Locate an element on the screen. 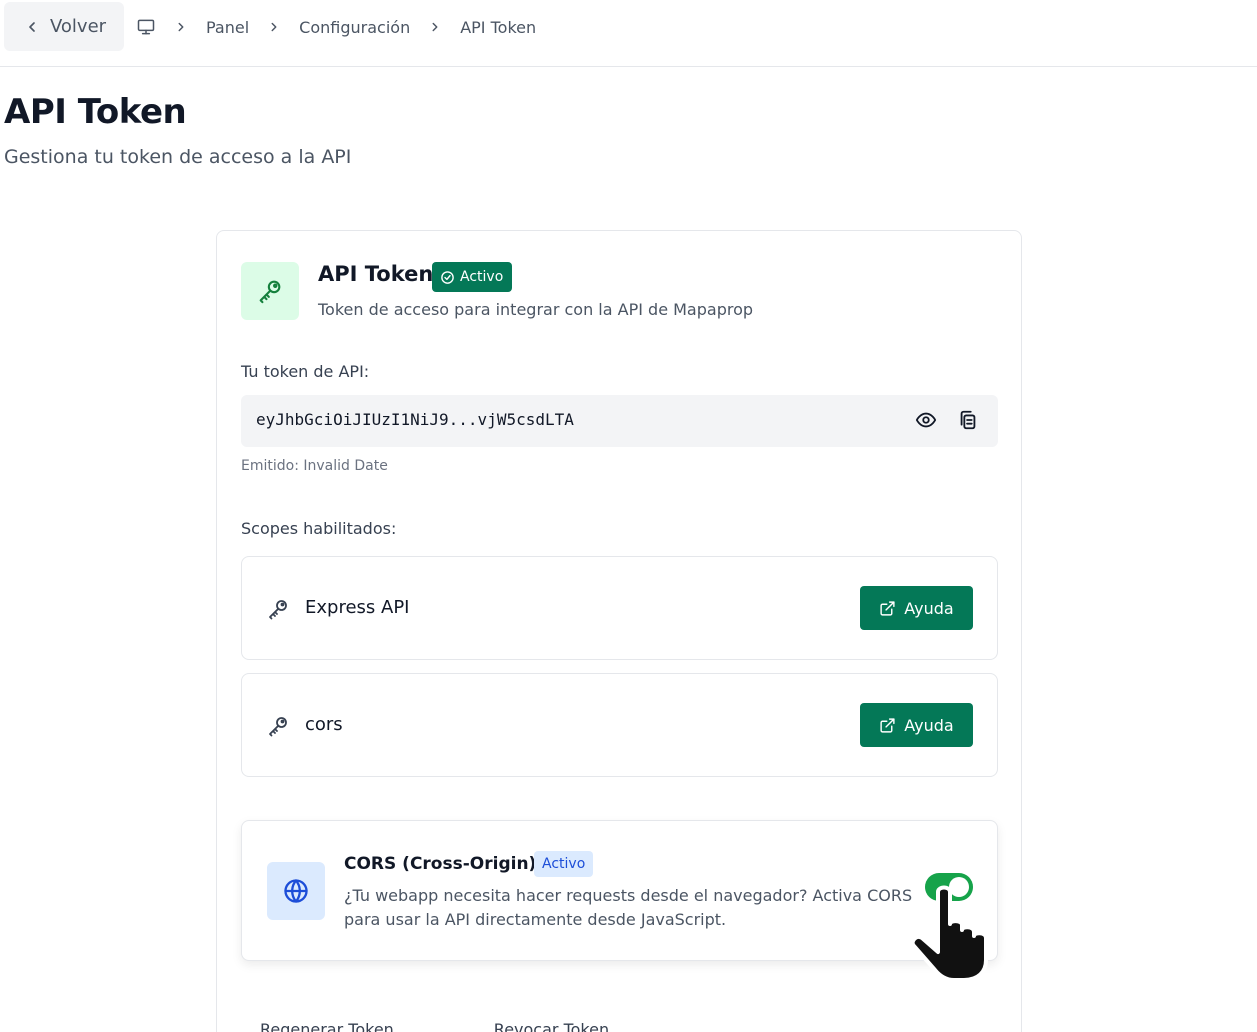 This screenshot has height=1032, width=1257. footer-actions: Regenerar Token Revocar Token is located at coordinates (434, 1026).